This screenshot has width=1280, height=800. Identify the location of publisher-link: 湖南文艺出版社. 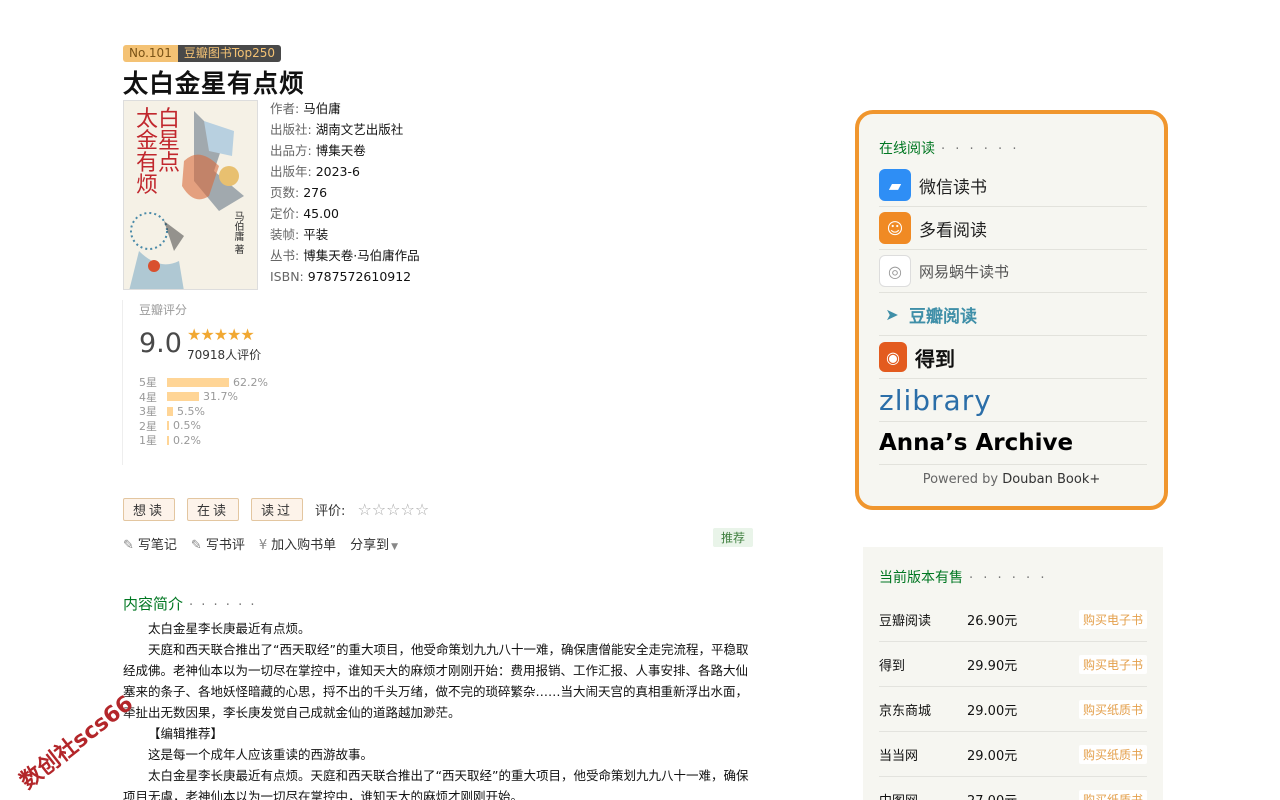
(360, 129).